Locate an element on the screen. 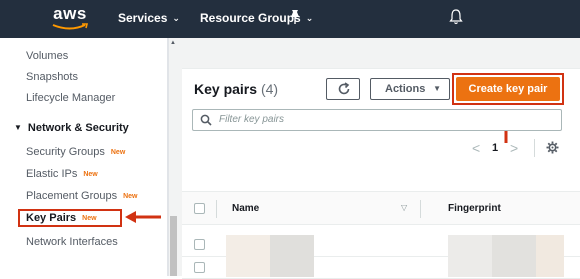  sidebar-item-label: Security Groups is located at coordinates (65, 152).